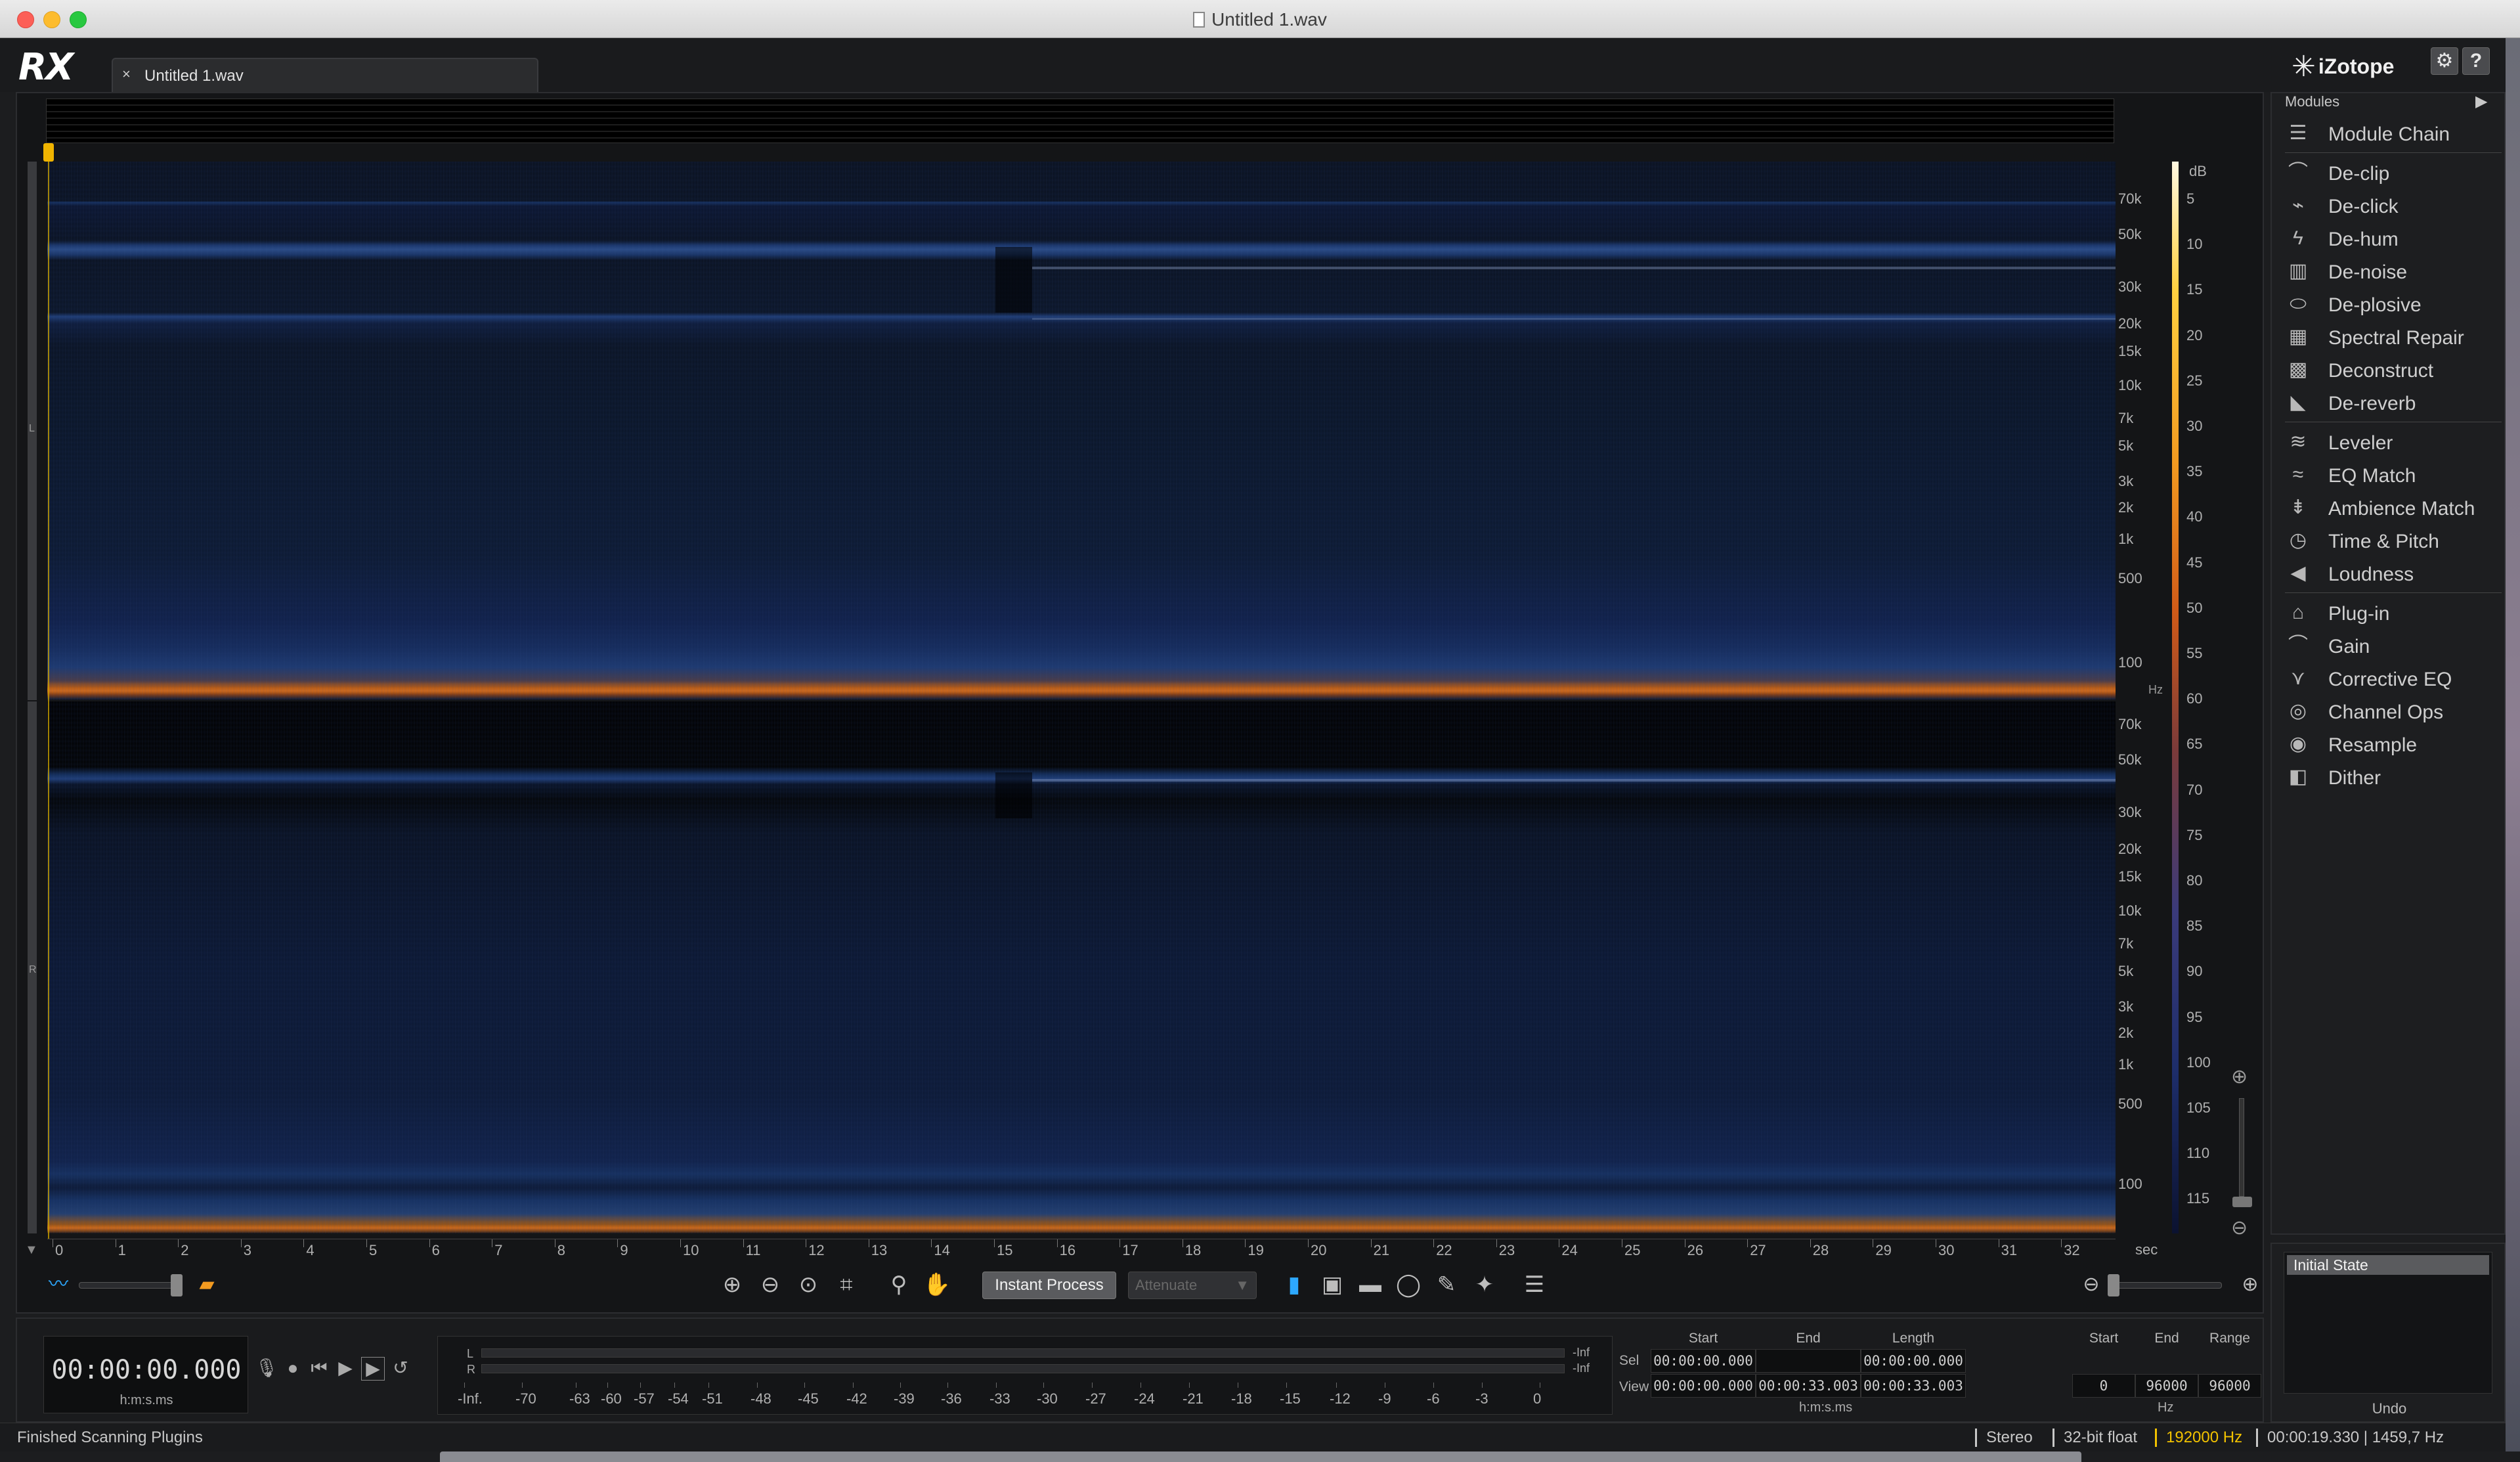 This screenshot has height=1462, width=2520. Describe the element at coordinates (2393, 238) in the screenshot. I see `module-item-de-hum: ϟ De-hum` at that location.